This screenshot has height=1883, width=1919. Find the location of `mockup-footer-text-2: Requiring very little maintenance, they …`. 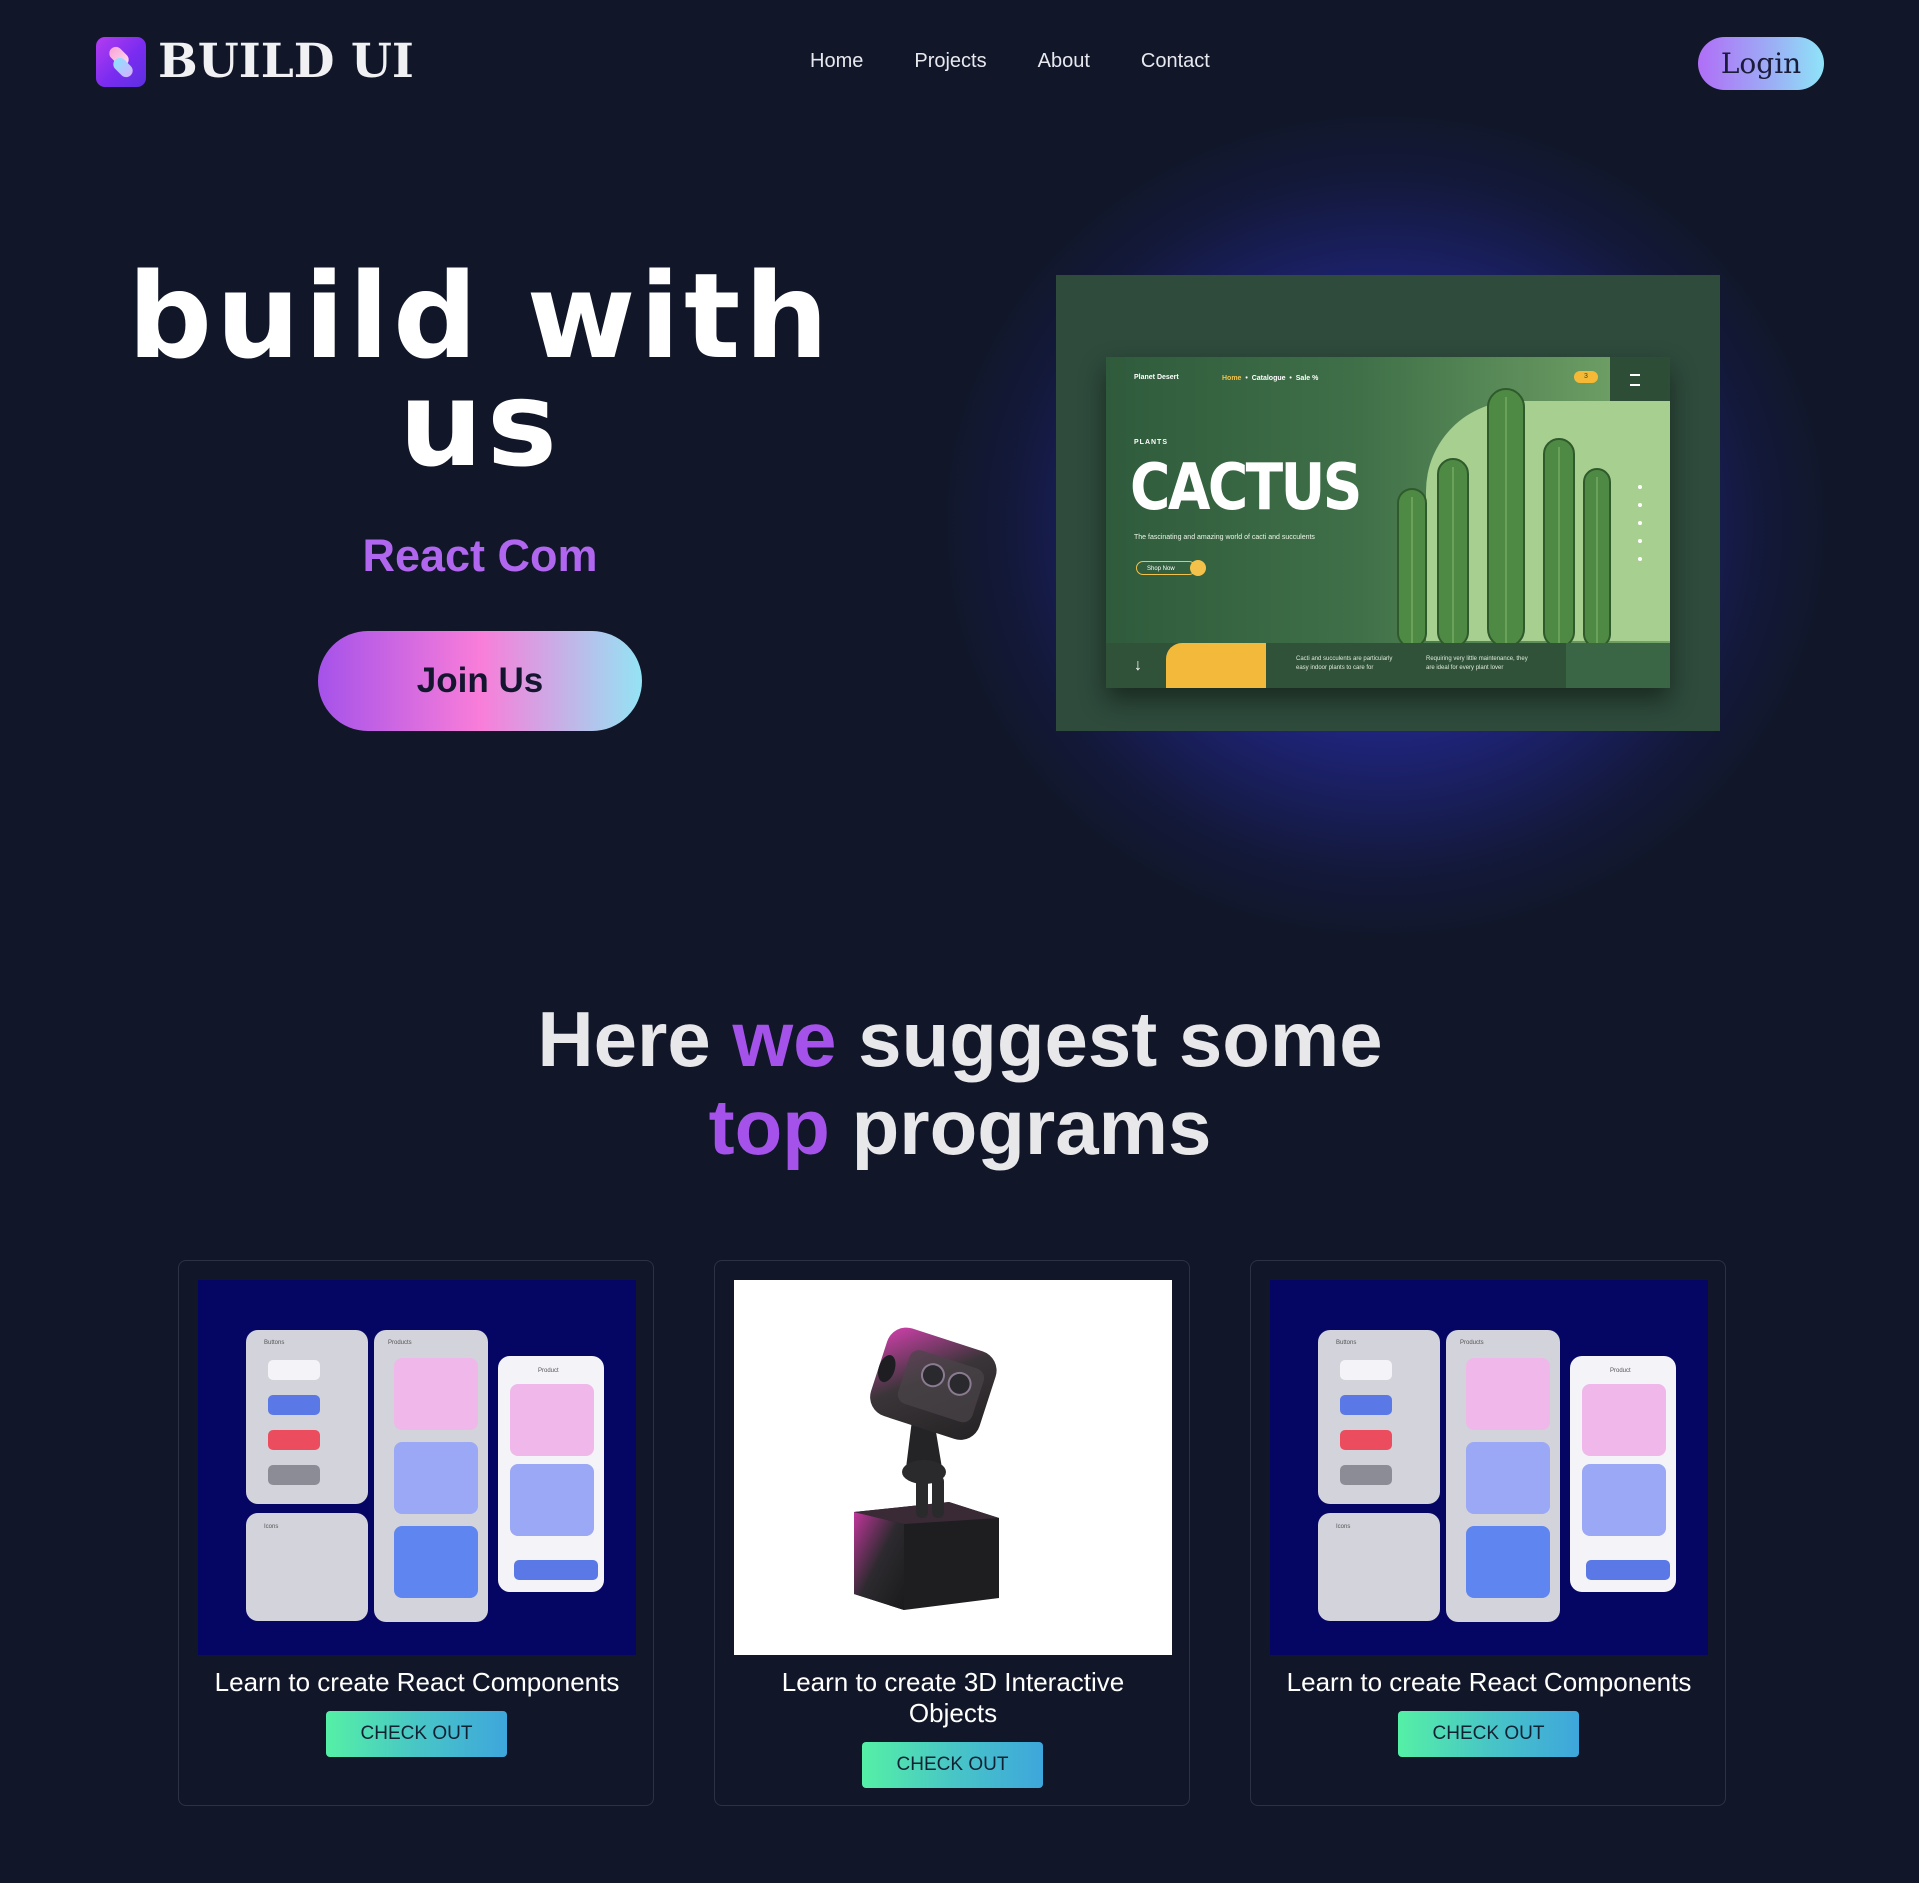

mockup-footer-text-2: Requiring very little maintenance, they … is located at coordinates (1477, 663).